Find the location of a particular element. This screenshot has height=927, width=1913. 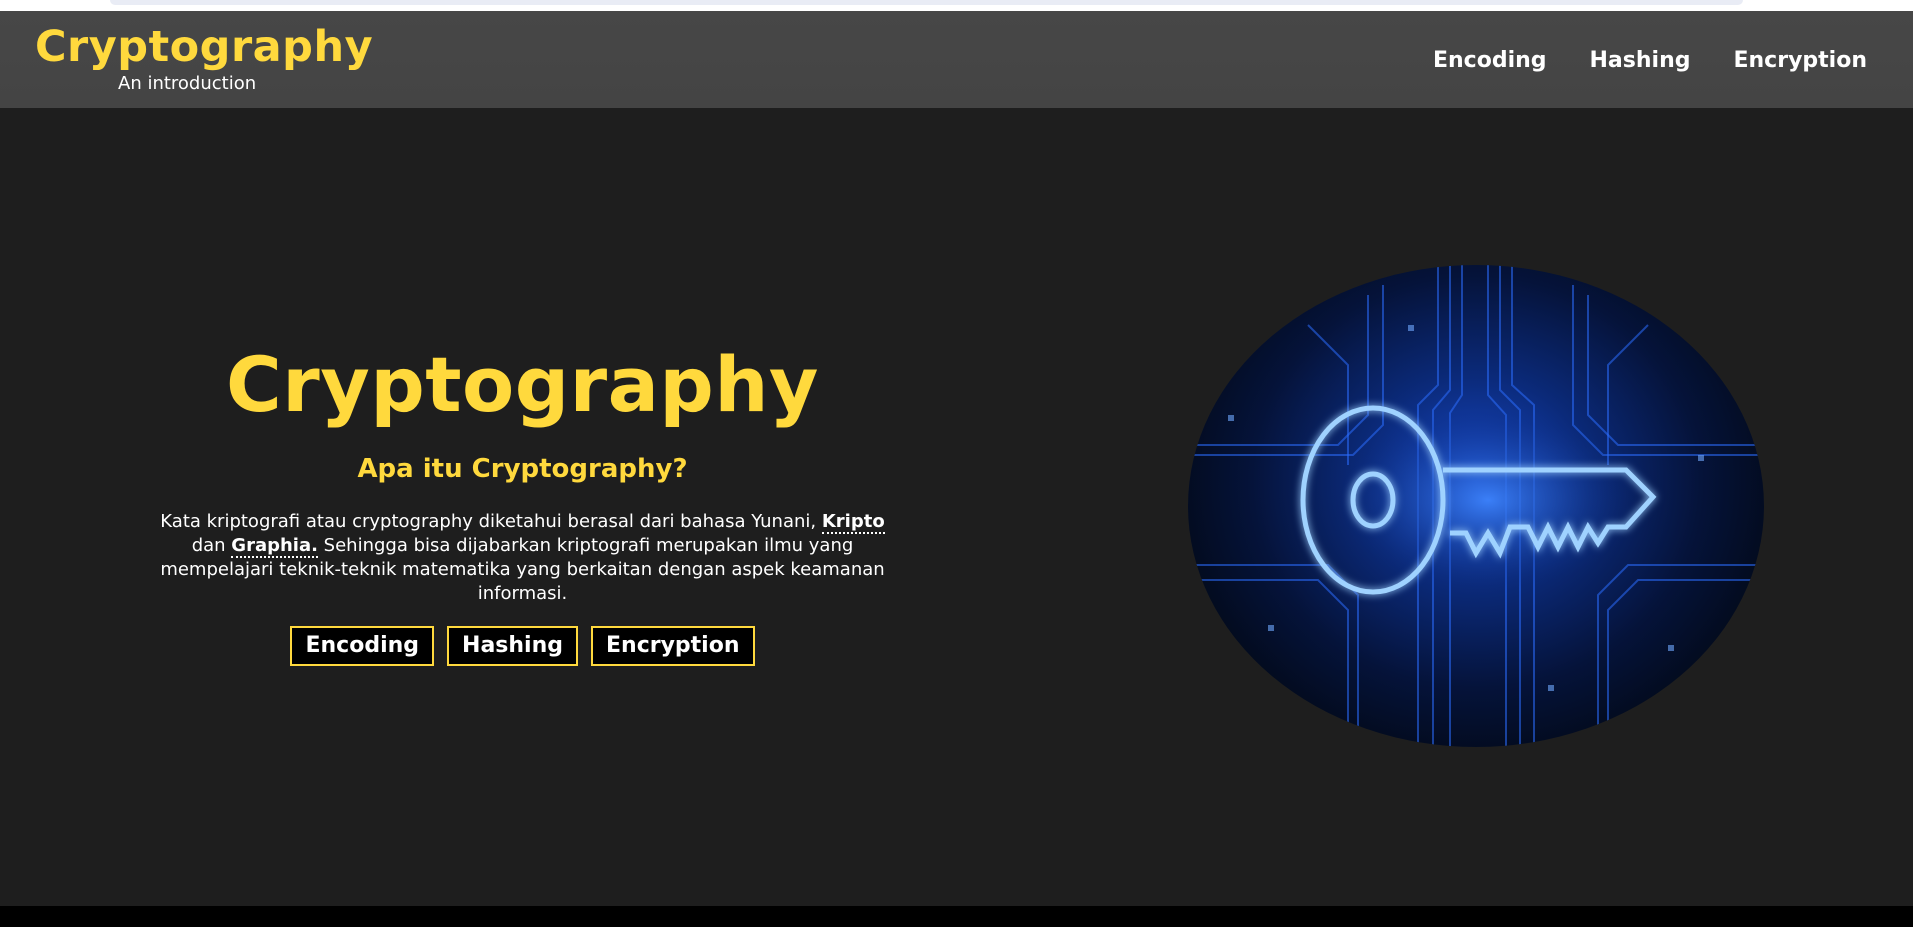

nav-link-encoding: Encoding is located at coordinates (1490, 61).